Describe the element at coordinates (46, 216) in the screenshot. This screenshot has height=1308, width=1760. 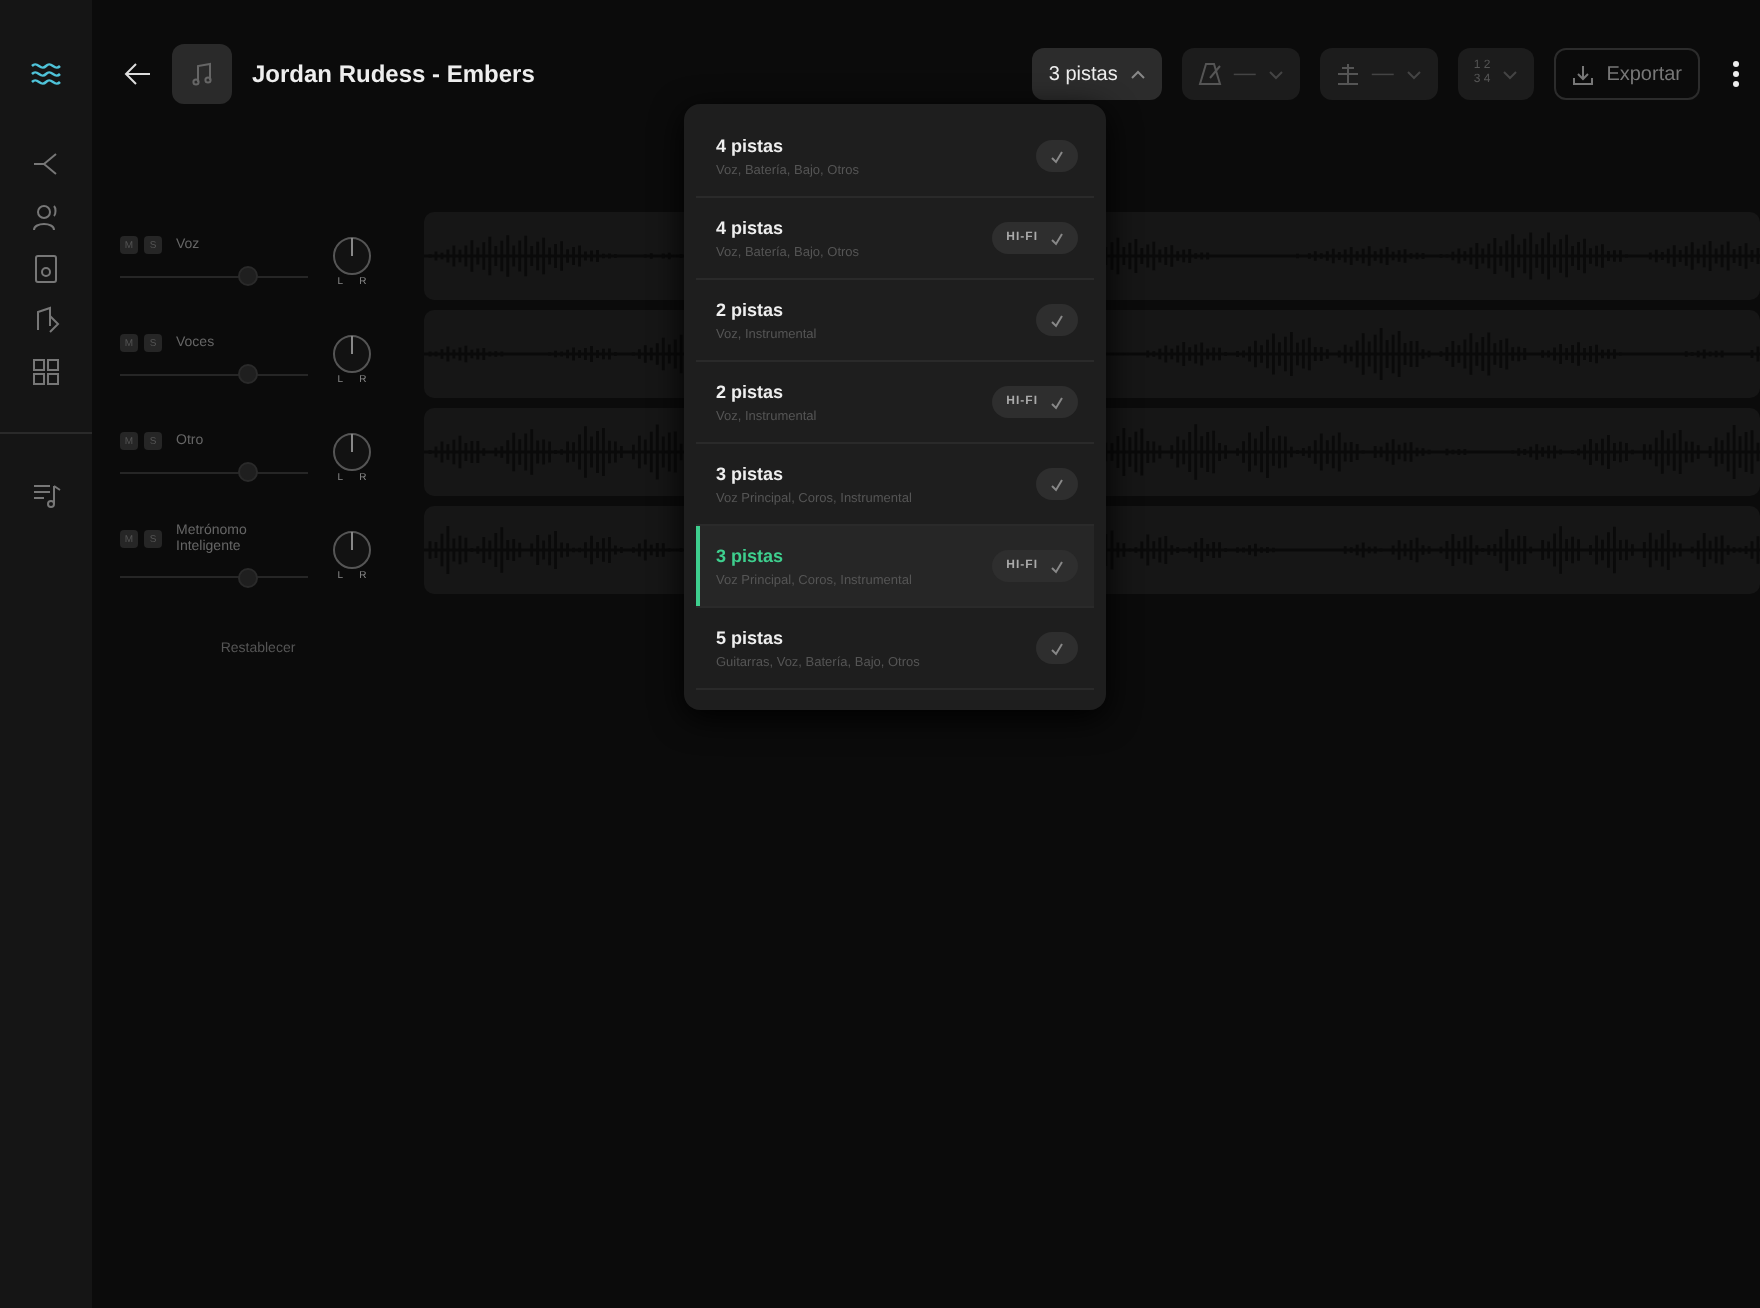
I see `singer-icon` at that location.